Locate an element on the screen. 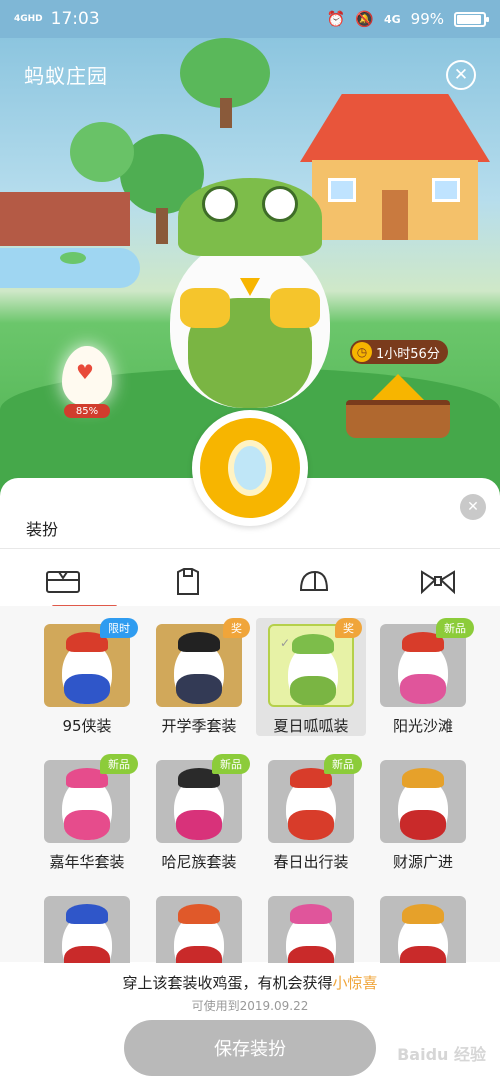 This screenshot has width=500, height=1084. item-badge: 限时 is located at coordinates (119, 628).